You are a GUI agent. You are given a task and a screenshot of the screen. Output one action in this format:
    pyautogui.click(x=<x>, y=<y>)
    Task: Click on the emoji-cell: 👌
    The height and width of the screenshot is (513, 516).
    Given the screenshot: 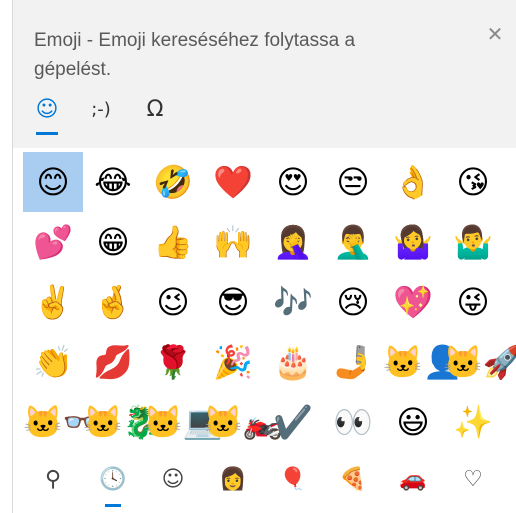 What is the action you would take?
    pyautogui.click(x=413, y=182)
    